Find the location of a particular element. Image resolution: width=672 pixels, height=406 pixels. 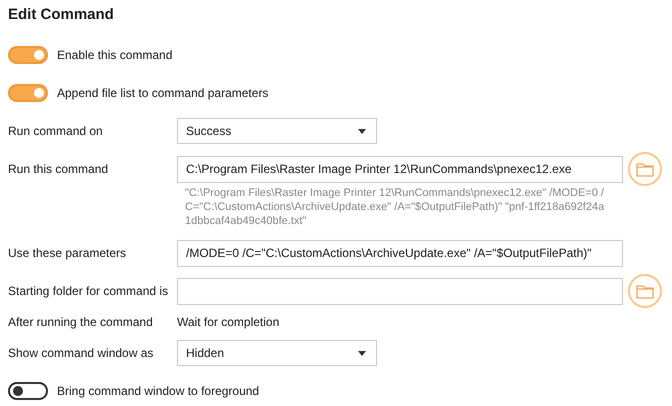

field-label: Run this command is located at coordinates (59, 169).